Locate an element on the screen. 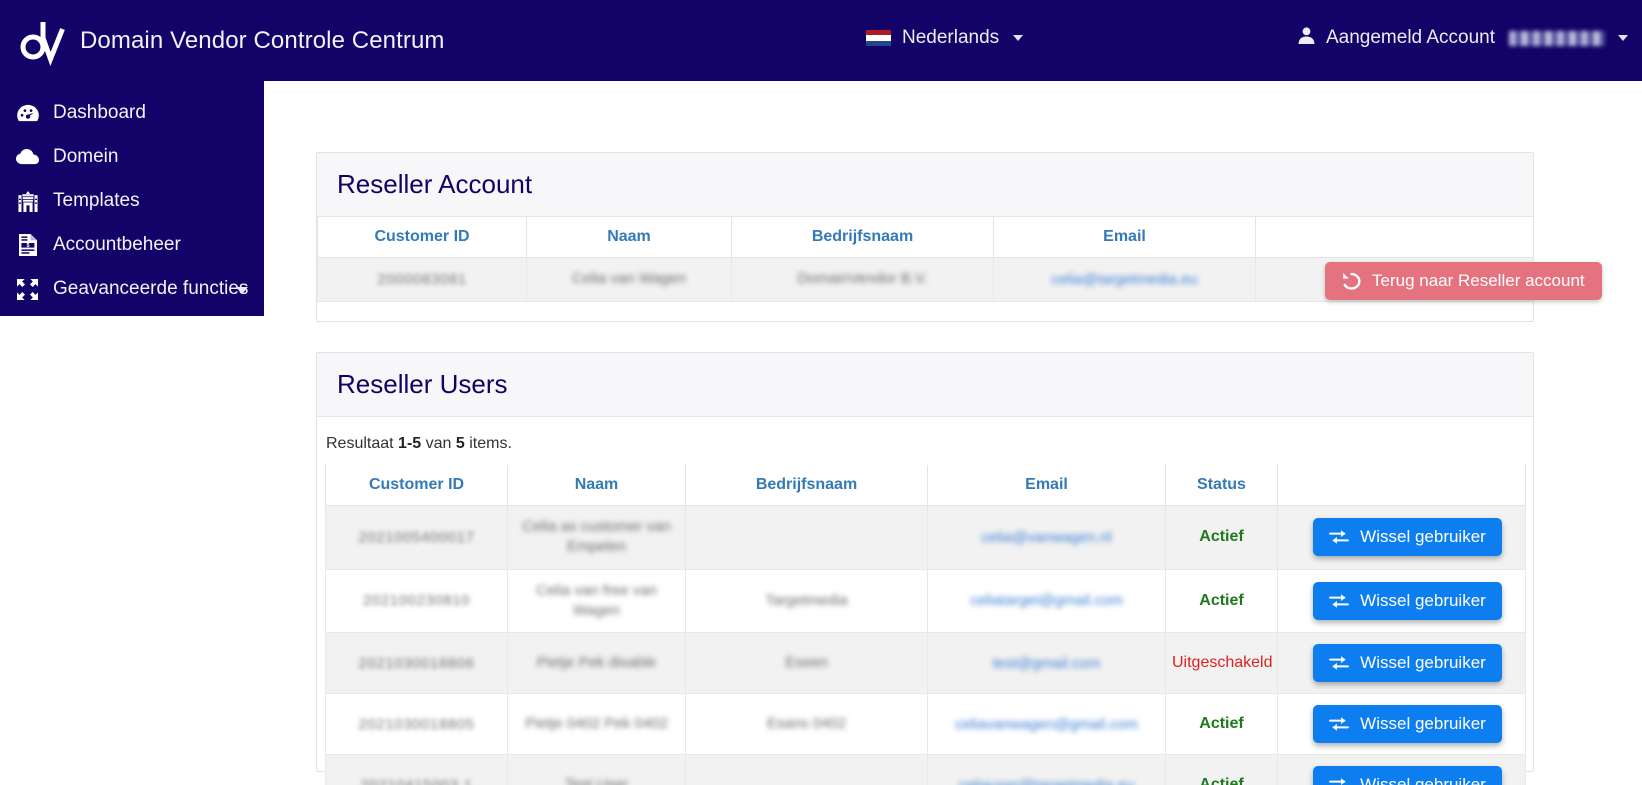  cell-naam: Pietje 0402 Pek 0402 is located at coordinates (596, 724).